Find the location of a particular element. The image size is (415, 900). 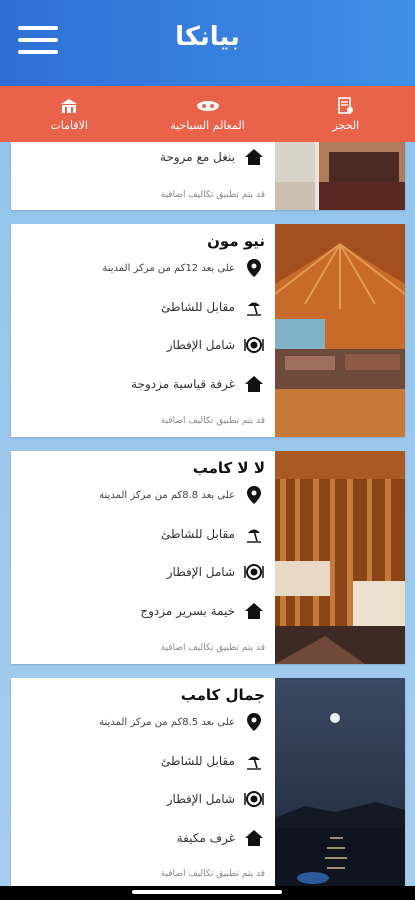

distance-text: على بعد 8.8كم من مركز المدينة is located at coordinates (167, 495).